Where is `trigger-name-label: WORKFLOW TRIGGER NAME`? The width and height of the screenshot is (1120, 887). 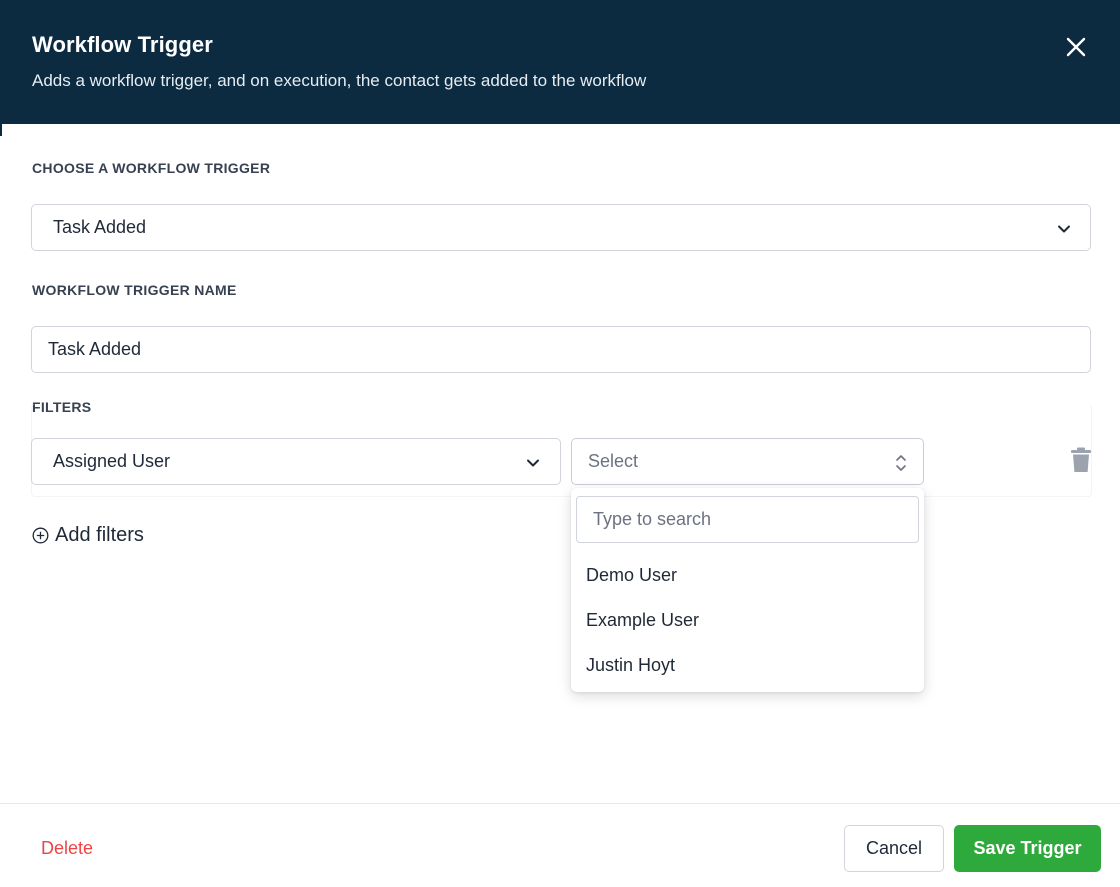
trigger-name-label: WORKFLOW TRIGGER NAME is located at coordinates (134, 290).